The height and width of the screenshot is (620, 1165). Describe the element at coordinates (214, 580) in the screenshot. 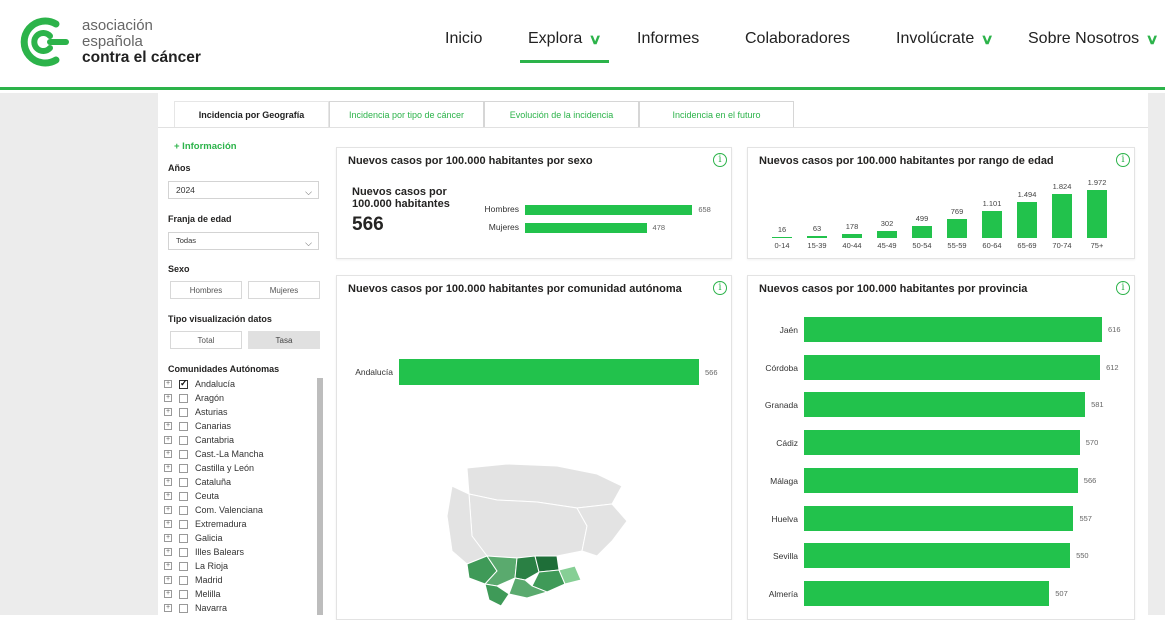

I see `community-item: + Madrid` at that location.